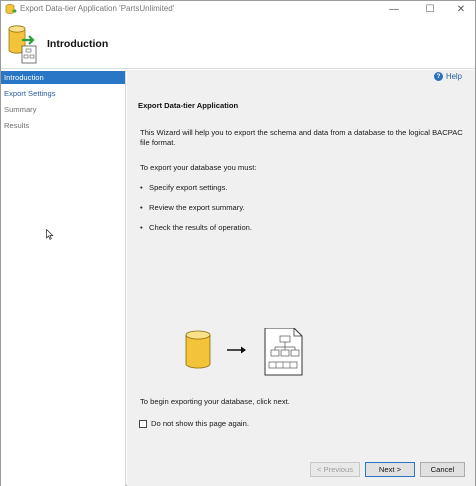 This screenshot has width=476, height=486. I want to click on help-label: Help, so click(453, 76).